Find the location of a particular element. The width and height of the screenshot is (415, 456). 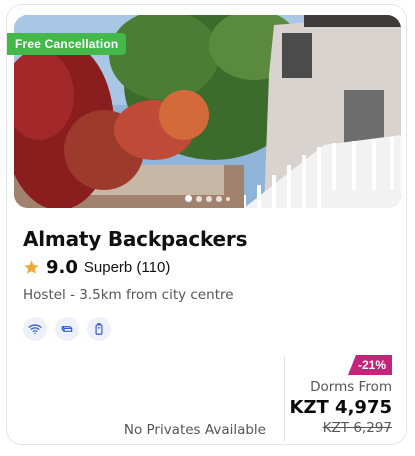

star-icon is located at coordinates (31, 267).